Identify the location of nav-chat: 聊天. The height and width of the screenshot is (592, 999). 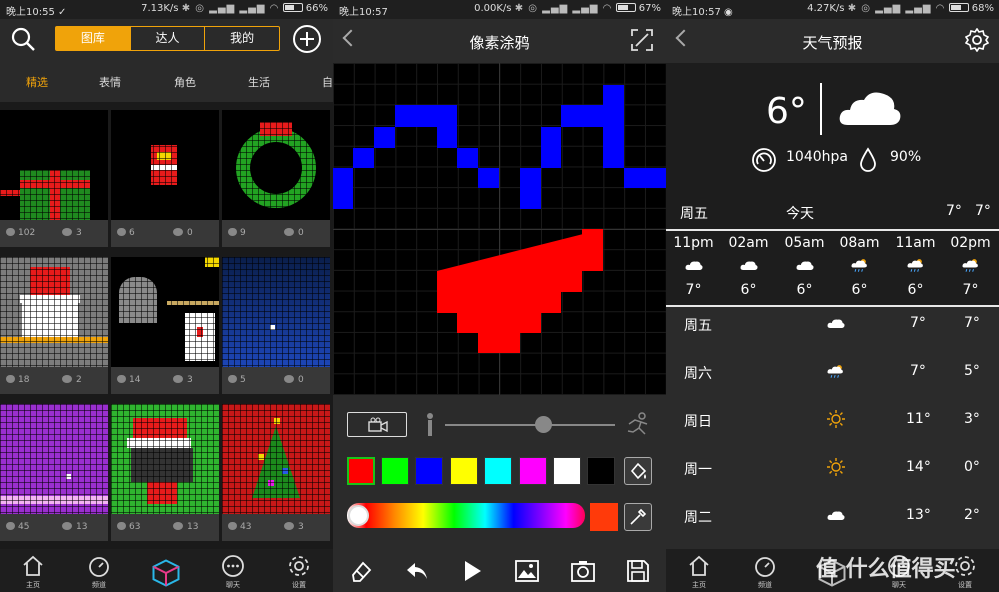
(233, 572).